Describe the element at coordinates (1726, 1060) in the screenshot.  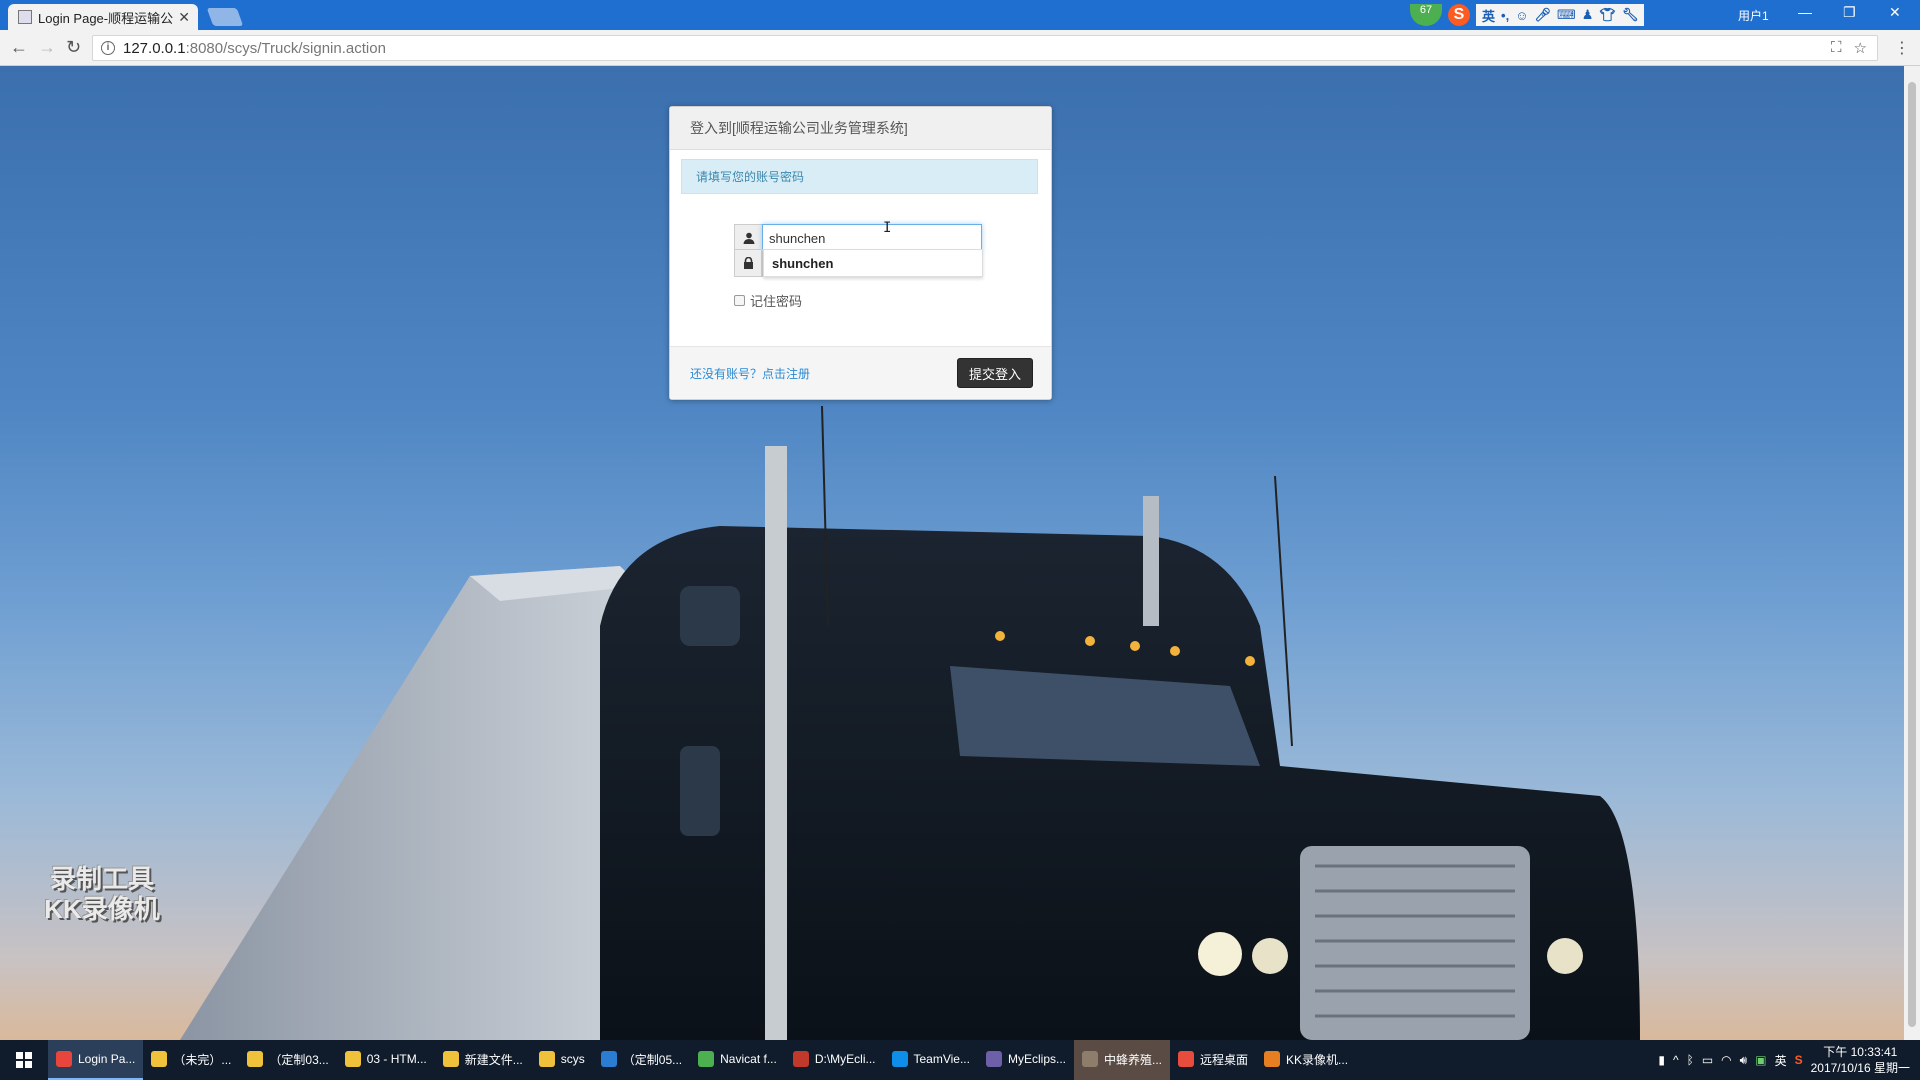
I see `wifi-icon: ◠` at that location.